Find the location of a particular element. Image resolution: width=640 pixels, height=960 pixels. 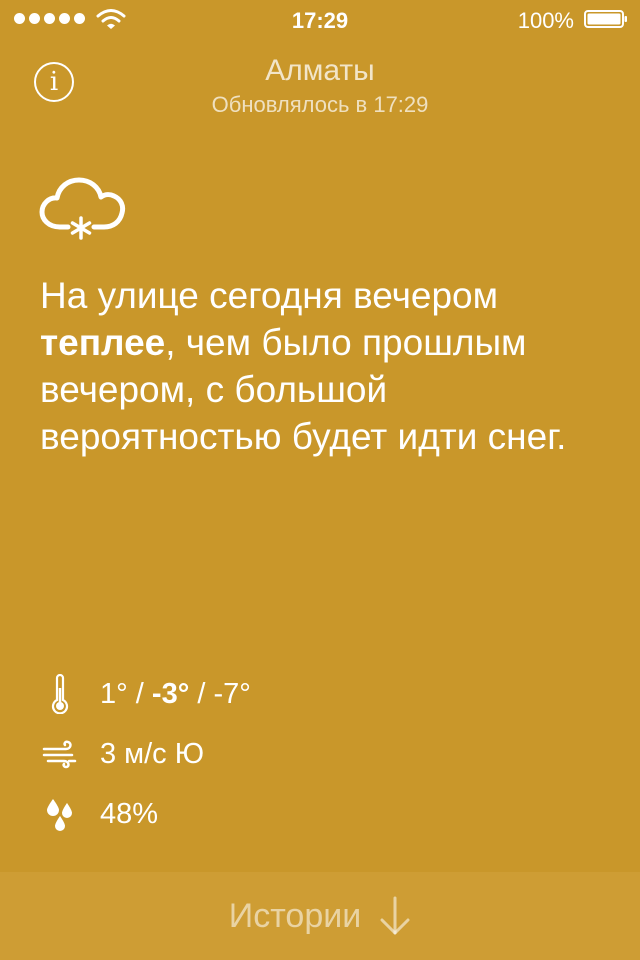

stories-button: Истории is located at coordinates (320, 916).